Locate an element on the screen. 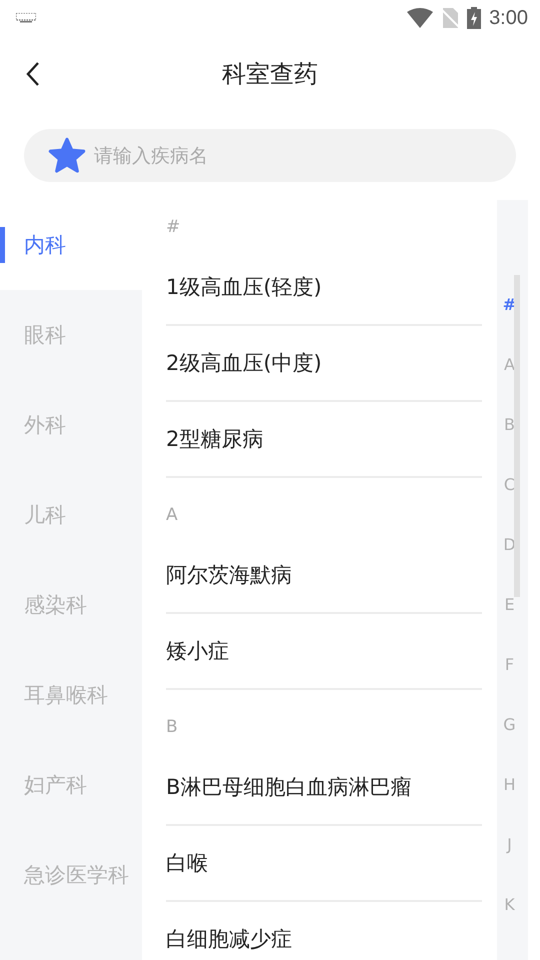 This screenshot has height=960, width=540. index-letter: F is located at coordinates (509, 664).